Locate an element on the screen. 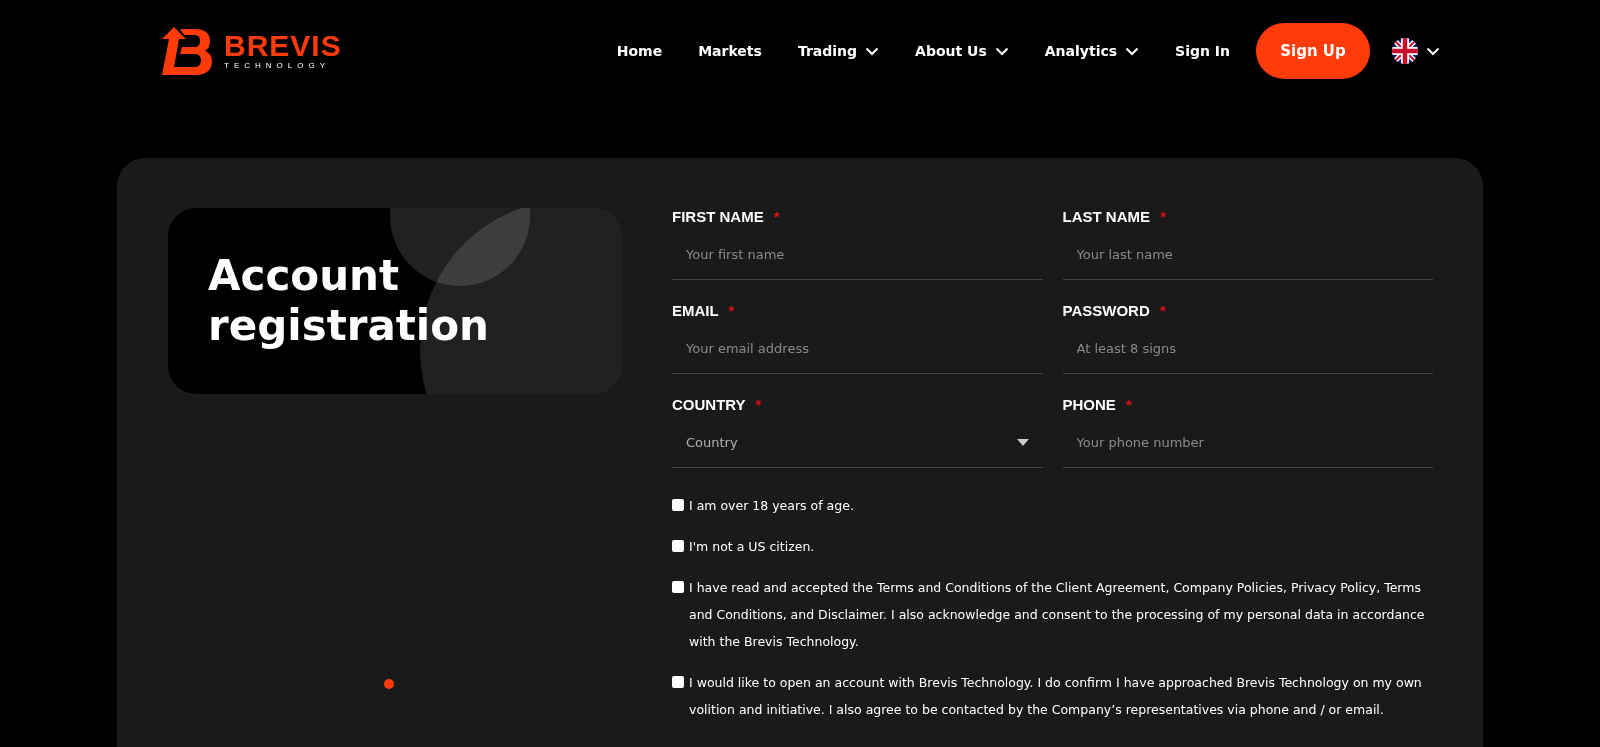 The width and height of the screenshot is (1600, 747). field-label: LAST NAME * is located at coordinates (1114, 217).